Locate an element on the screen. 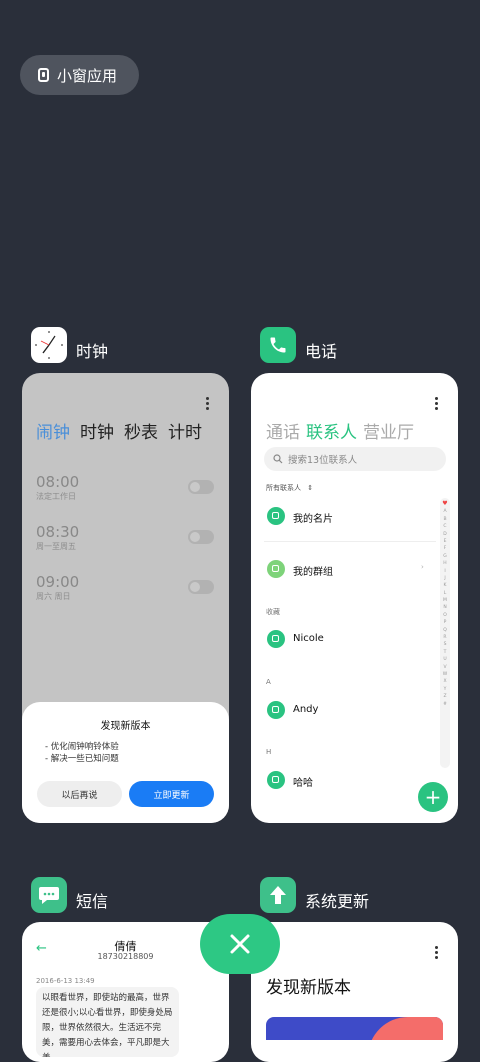 The height and width of the screenshot is (1062, 480). alarm-time-1: 08:00 is located at coordinates (58, 482).